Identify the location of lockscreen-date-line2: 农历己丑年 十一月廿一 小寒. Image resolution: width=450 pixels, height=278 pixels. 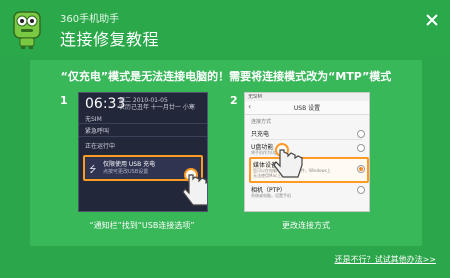
(157, 107).